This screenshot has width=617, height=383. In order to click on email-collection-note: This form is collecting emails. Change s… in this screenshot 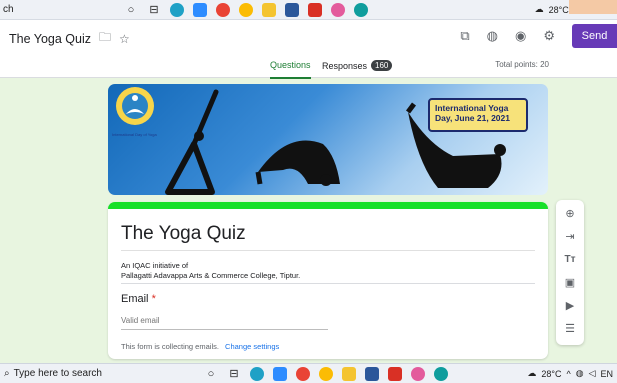, I will do `click(200, 346)`.